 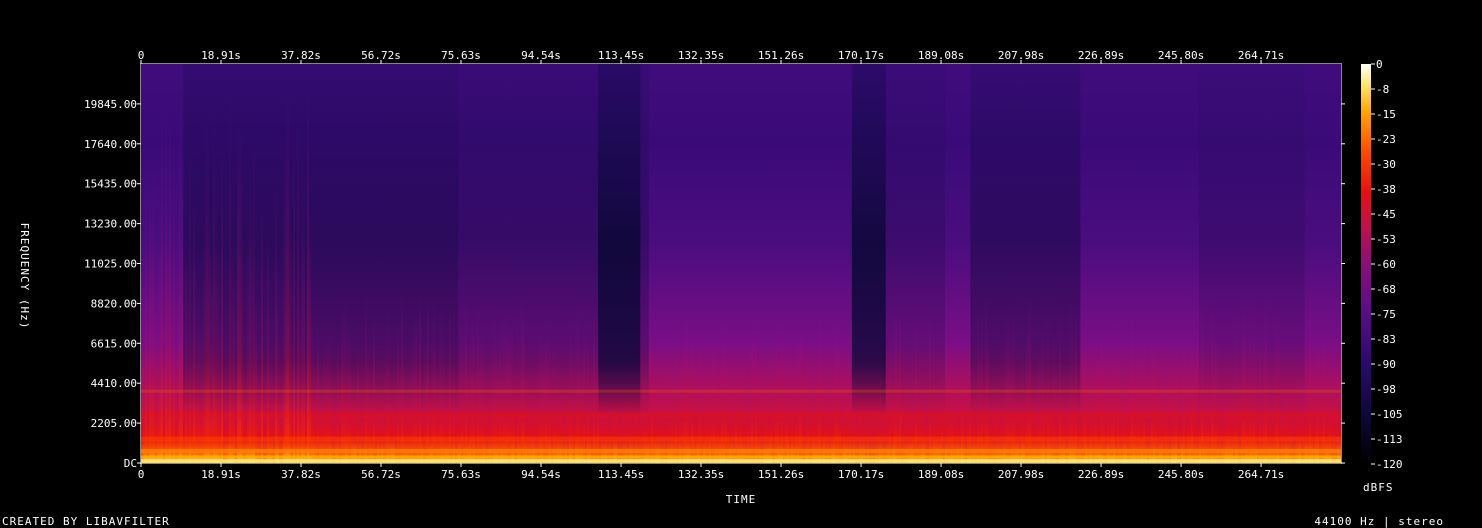 I want to click on y-tick-label: DC, so click(x=130, y=463).